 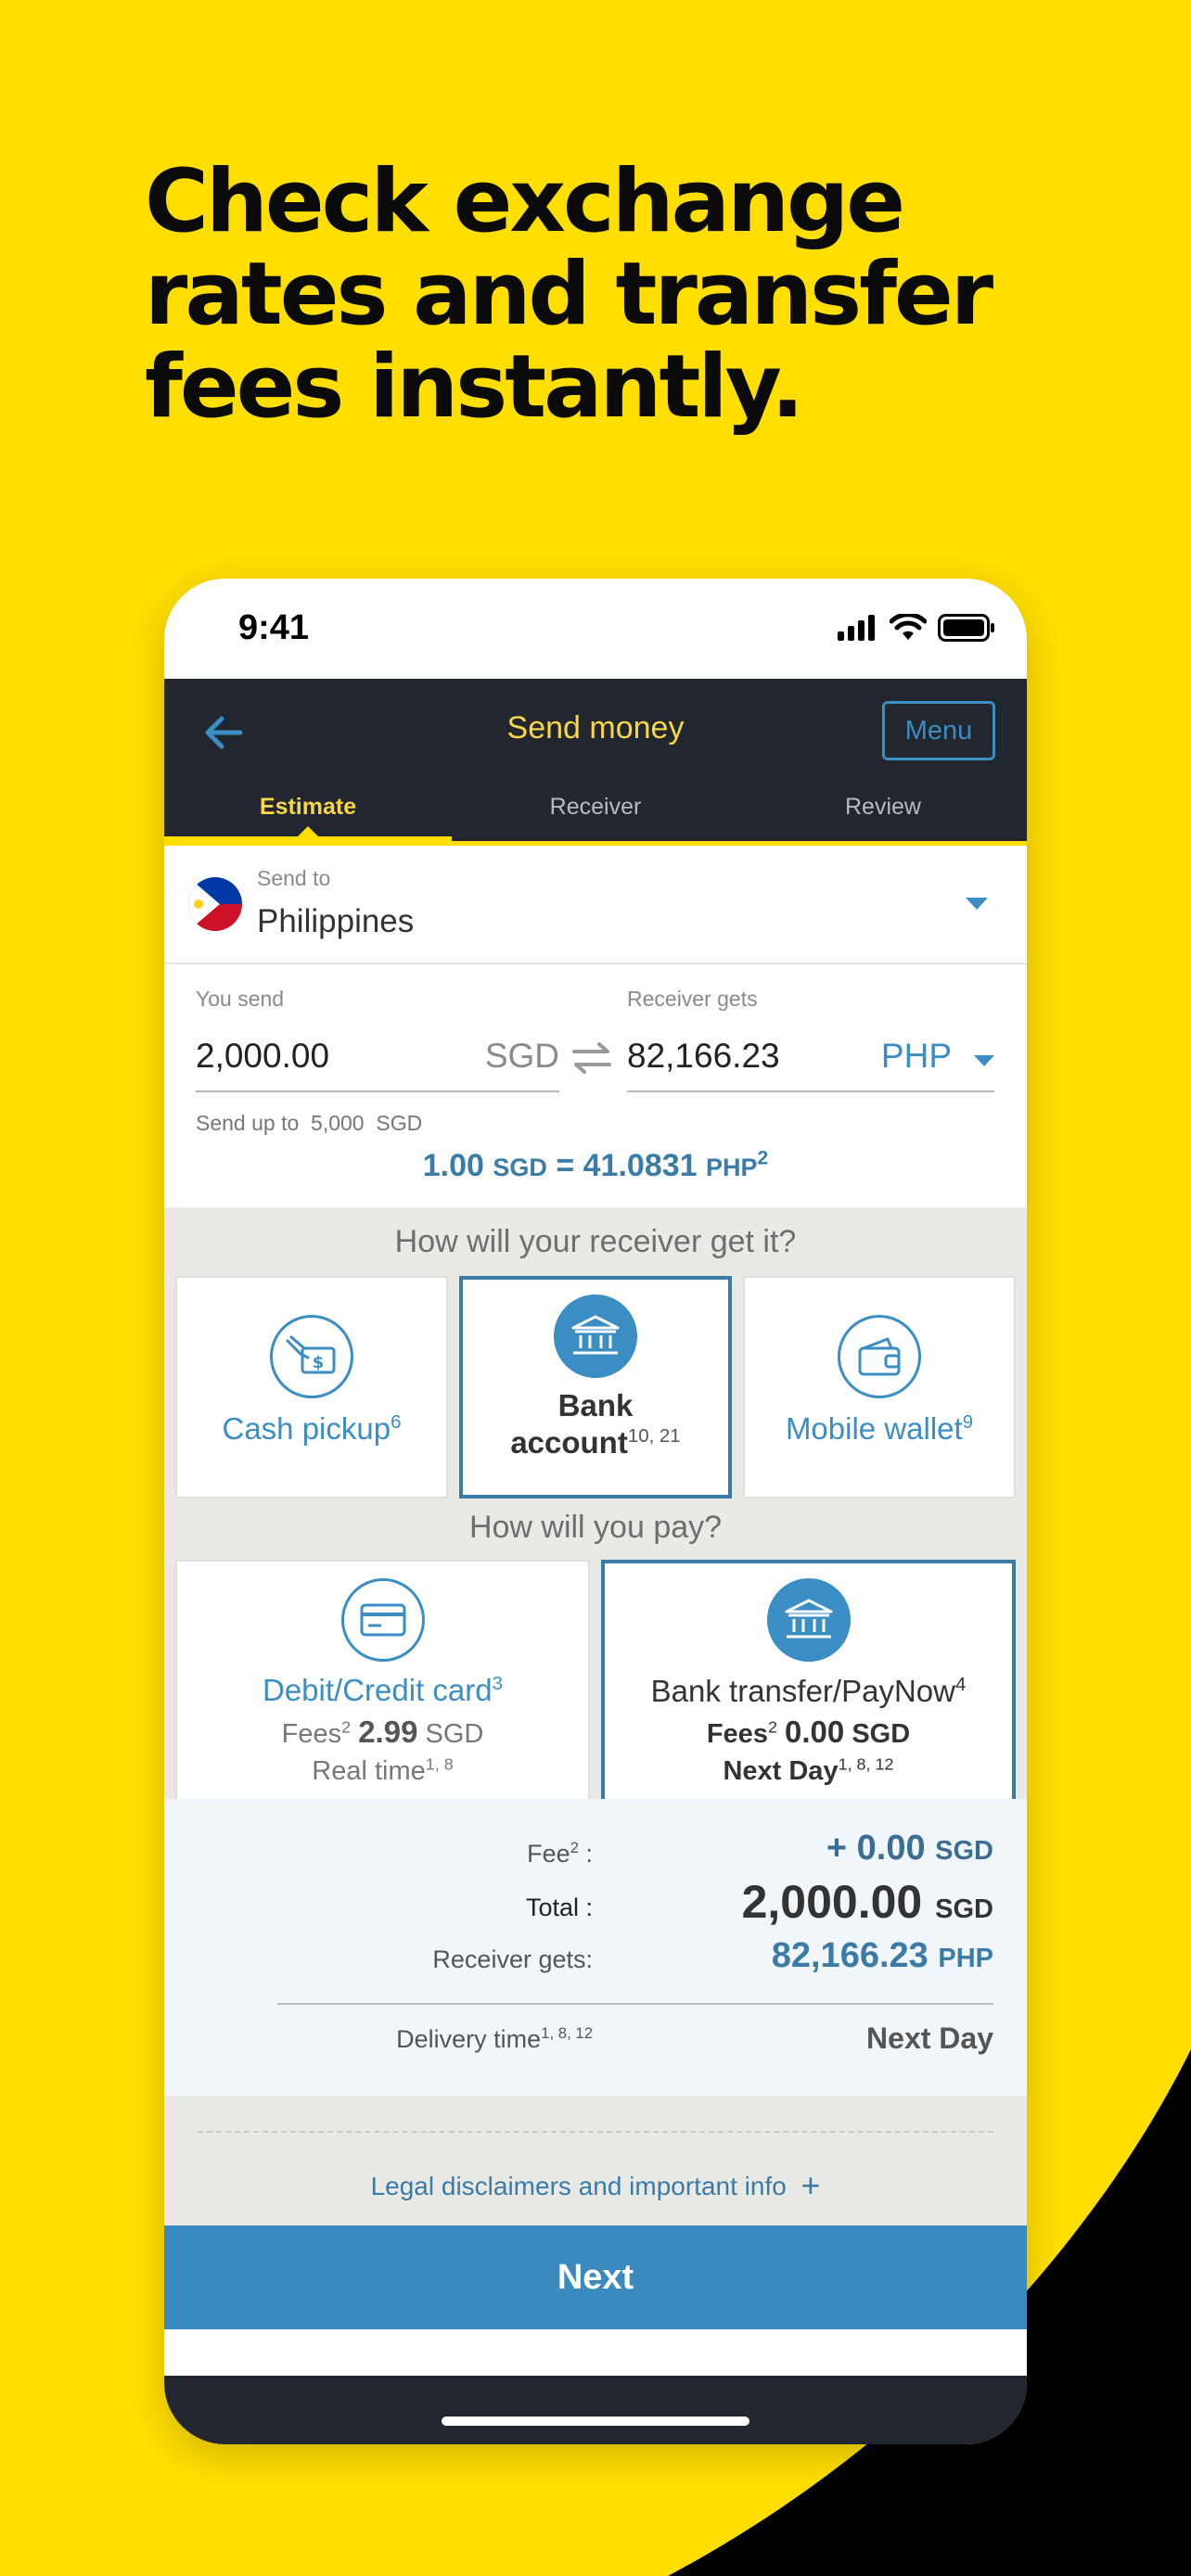 What do you see at coordinates (808, 1692) in the screenshot?
I see `bank-transfer-label: Bank transfer/PayNow4` at bounding box center [808, 1692].